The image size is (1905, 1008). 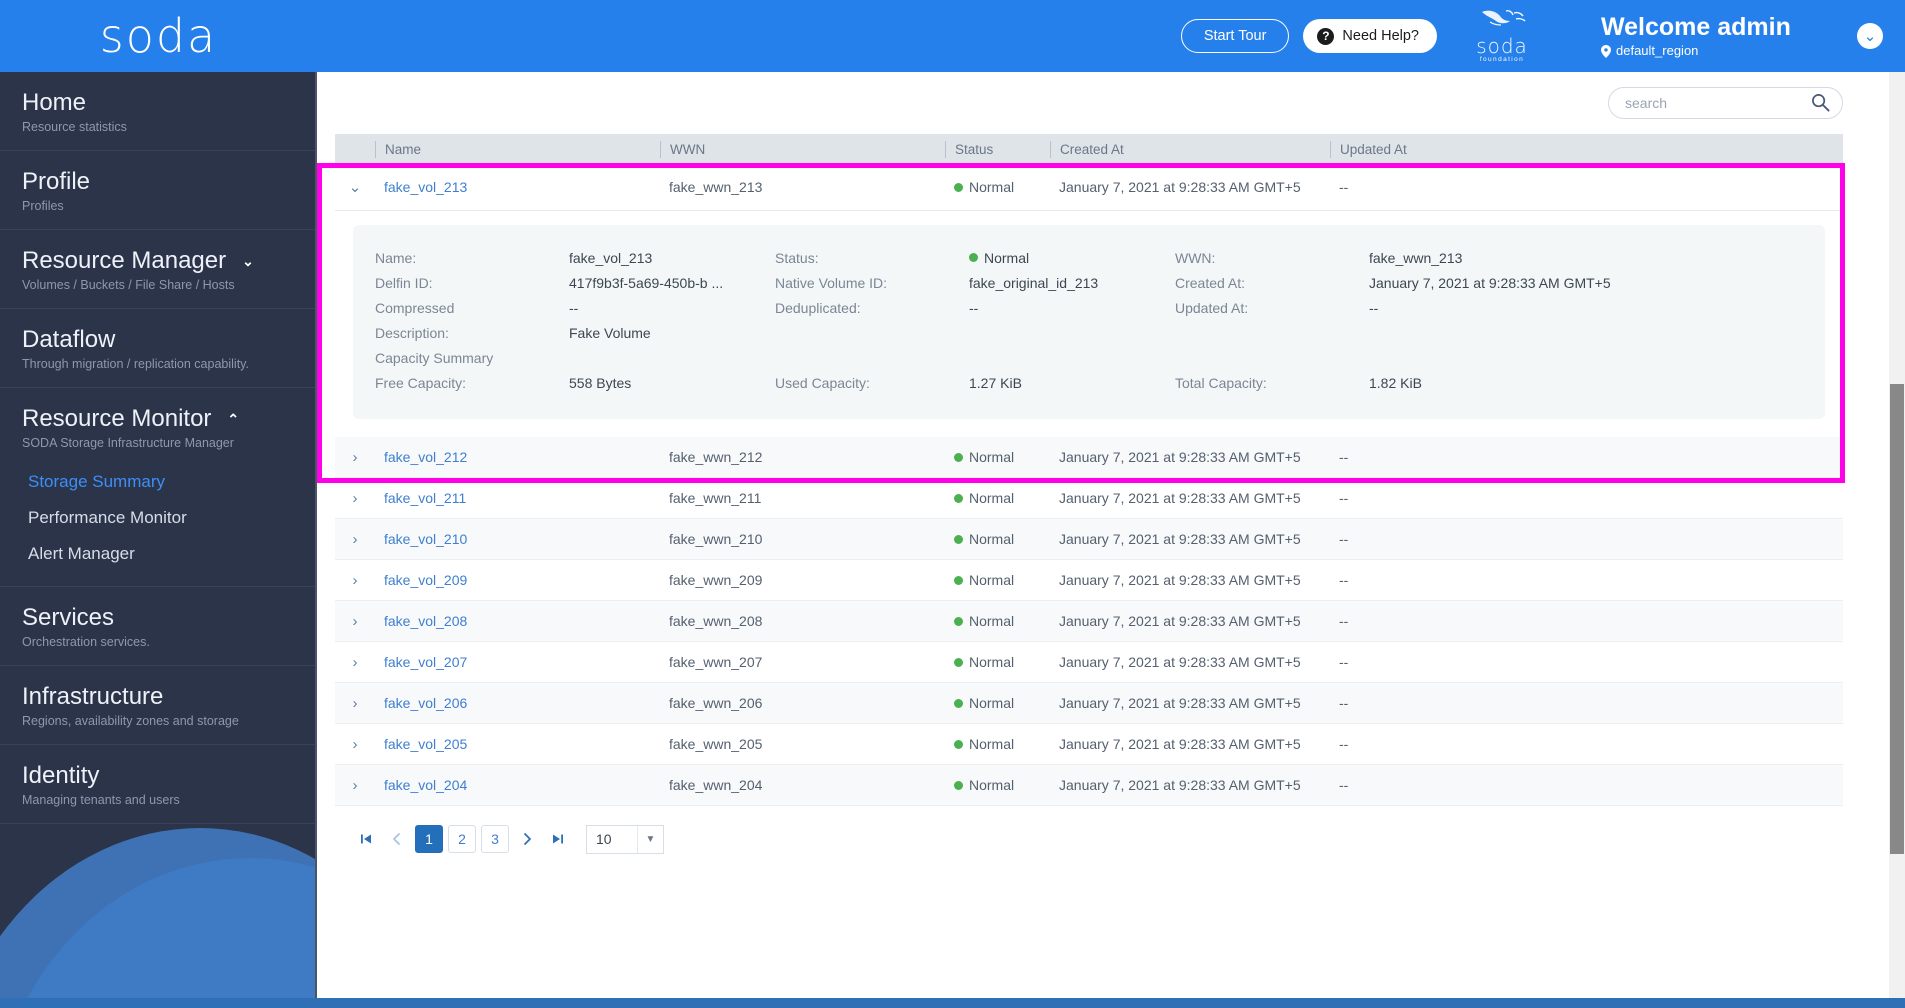 What do you see at coordinates (366, 839) in the screenshot?
I see `first-page-button` at bounding box center [366, 839].